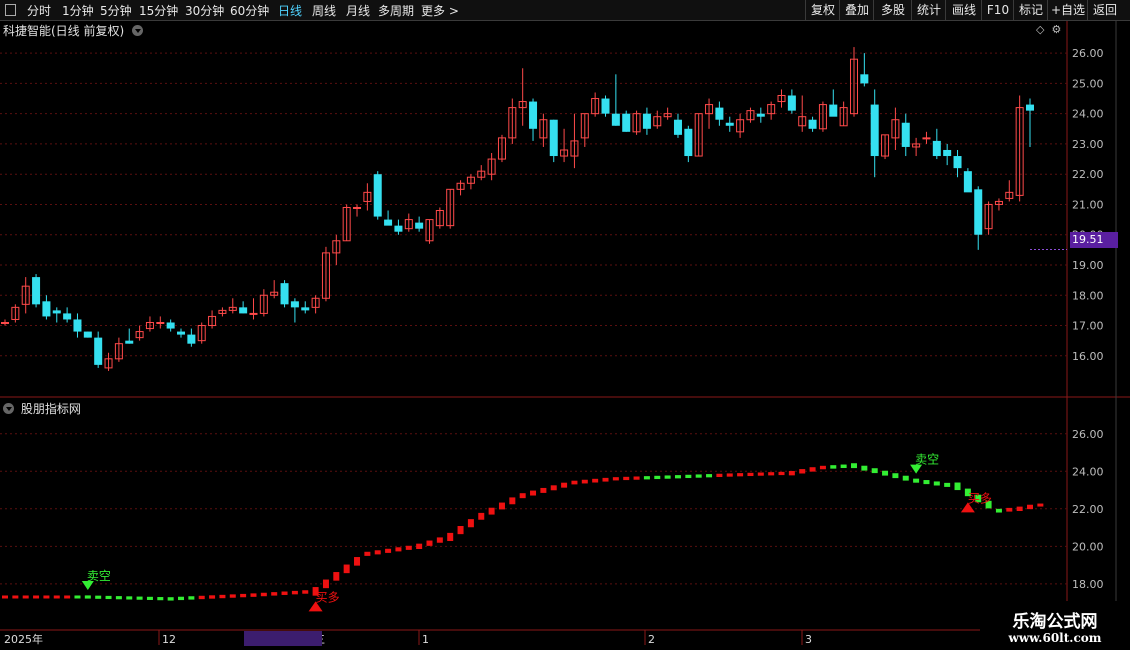  I want to click on date-label: 3, so click(808, 639).